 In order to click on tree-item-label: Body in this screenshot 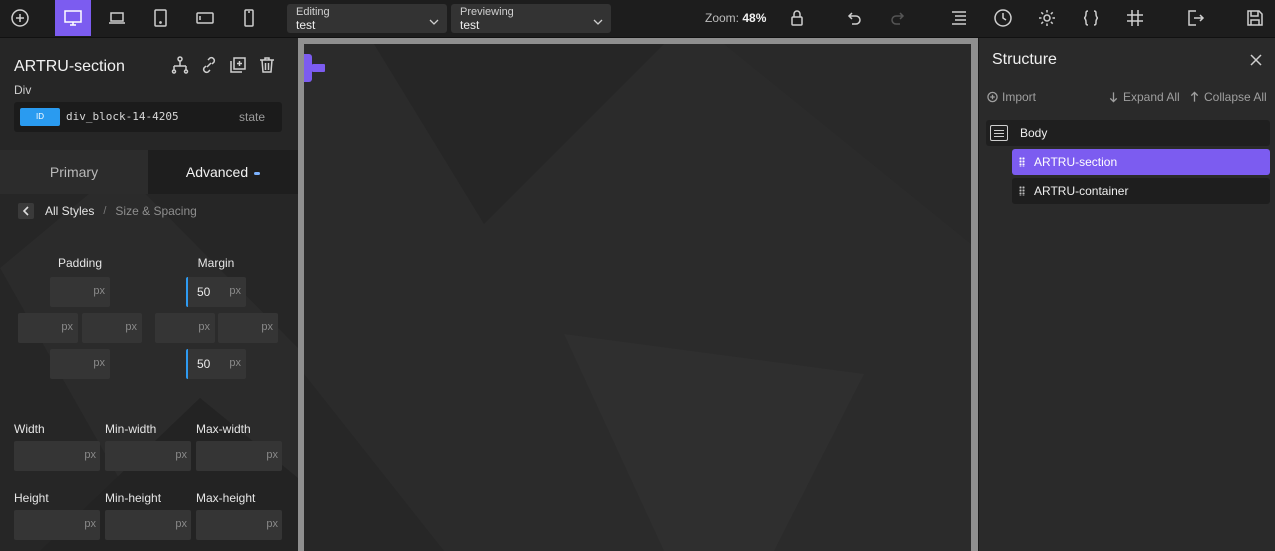, I will do `click(1034, 133)`.